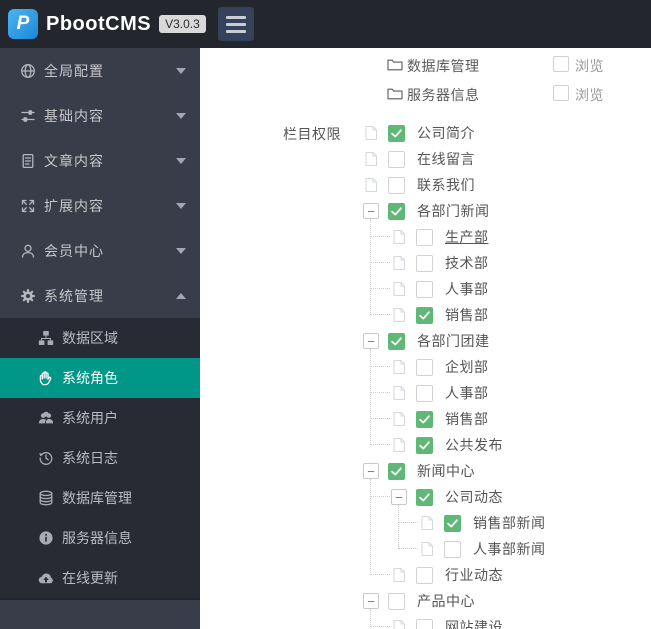  I want to click on submenu-item: 数据库管理, so click(100, 498).